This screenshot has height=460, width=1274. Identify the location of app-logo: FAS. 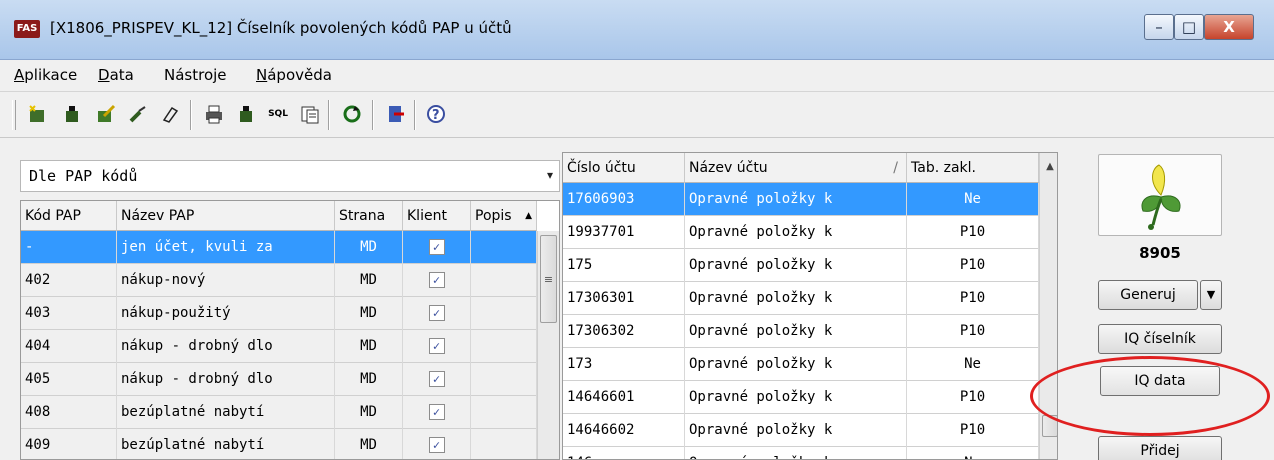
(27, 29).